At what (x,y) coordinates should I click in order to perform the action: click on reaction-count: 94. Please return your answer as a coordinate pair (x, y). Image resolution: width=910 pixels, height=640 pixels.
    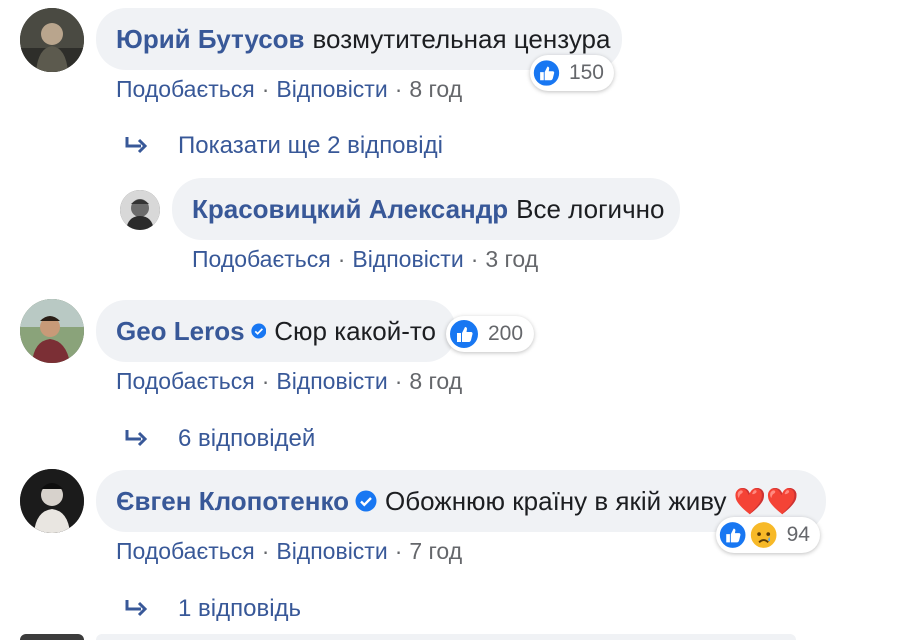
    Looking at the image, I should click on (798, 534).